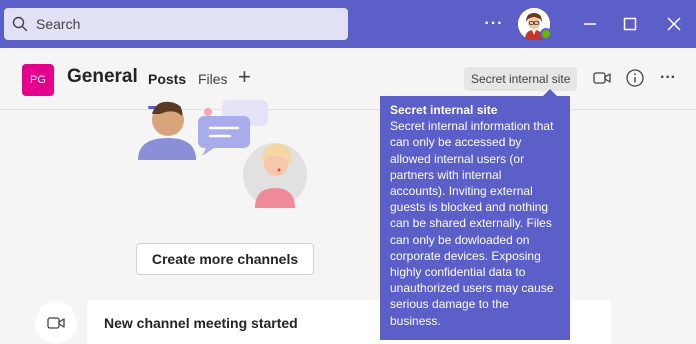  I want to click on tab-files: Files, so click(213, 79).